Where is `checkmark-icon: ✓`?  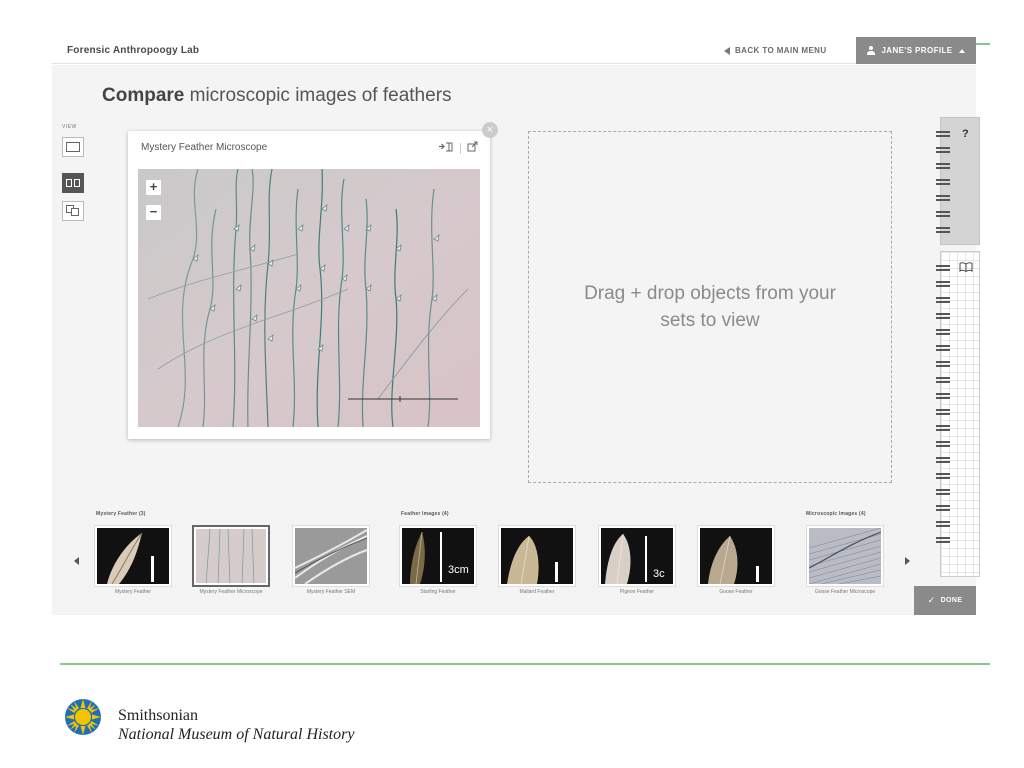
checkmark-icon: ✓ is located at coordinates (931, 600).